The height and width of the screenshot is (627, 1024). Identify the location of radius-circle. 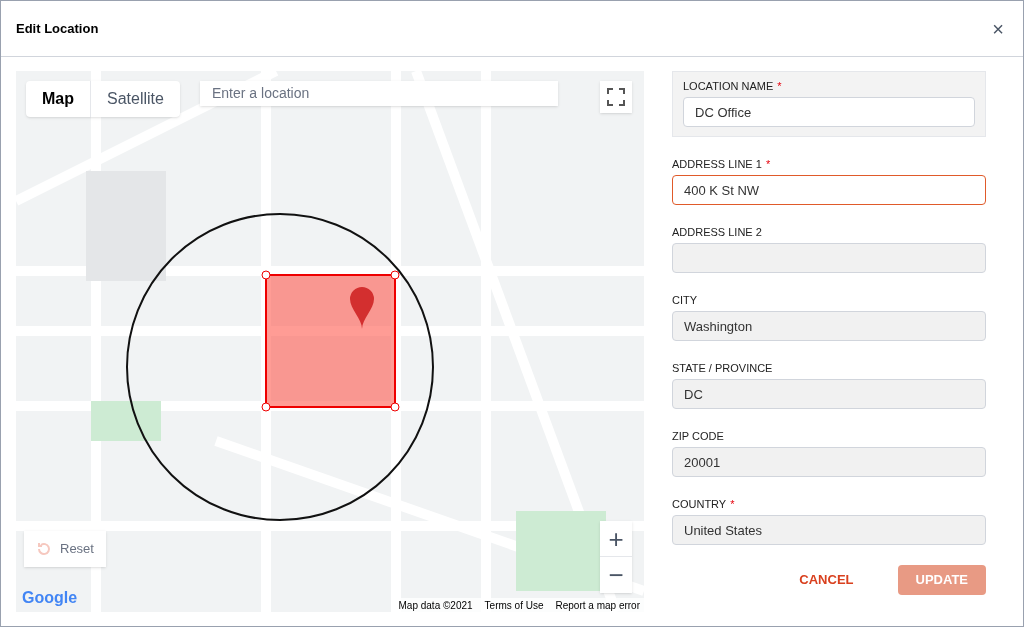
(280, 367).